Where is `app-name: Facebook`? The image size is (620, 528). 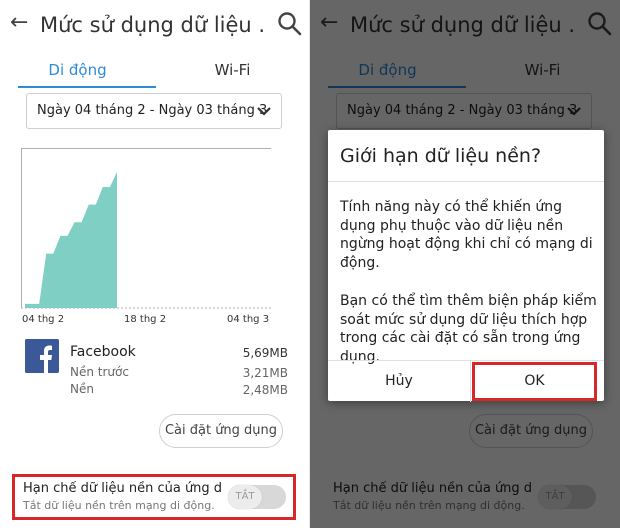
app-name: Facebook is located at coordinates (103, 352).